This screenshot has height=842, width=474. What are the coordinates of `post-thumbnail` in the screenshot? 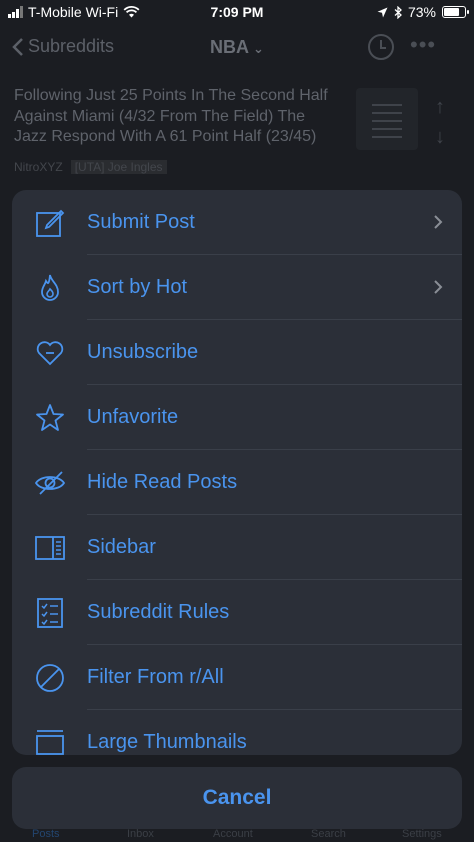 It's located at (387, 119).